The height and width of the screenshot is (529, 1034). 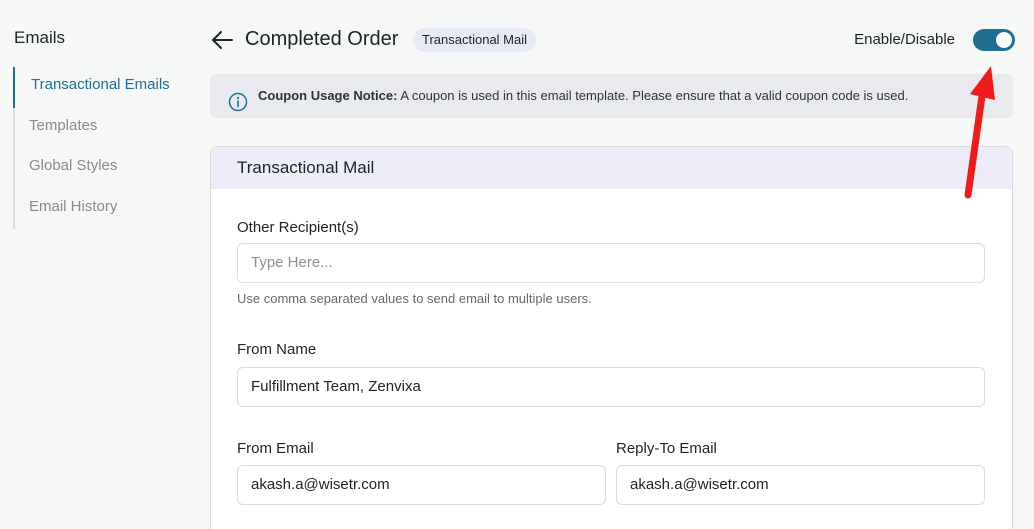 What do you see at coordinates (800, 485) in the screenshot?
I see `reply-to-email-input: akash.a@wisetr.com` at bounding box center [800, 485].